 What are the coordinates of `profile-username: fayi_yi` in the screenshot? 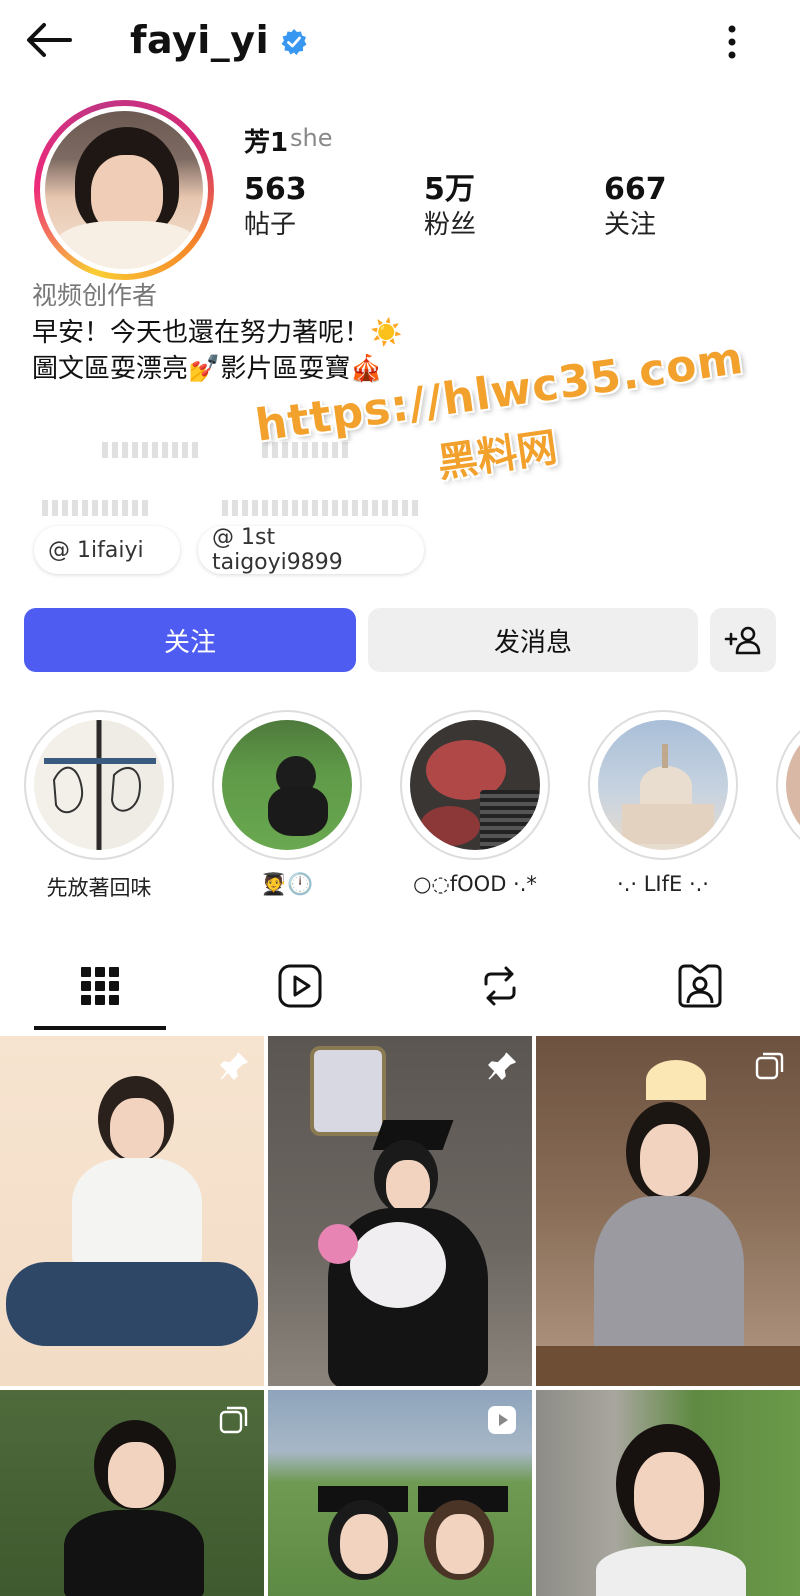 It's located at (200, 40).